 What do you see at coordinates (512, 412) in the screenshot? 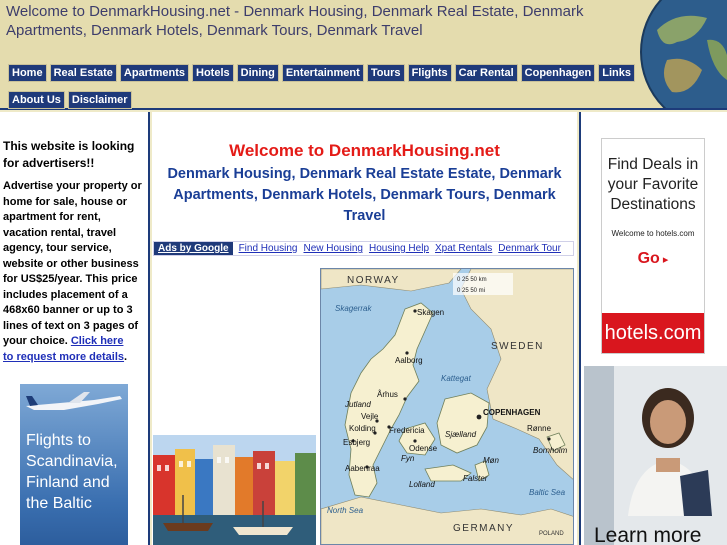
I see `map-city-copenhagen: COPENHAGEN` at bounding box center [512, 412].